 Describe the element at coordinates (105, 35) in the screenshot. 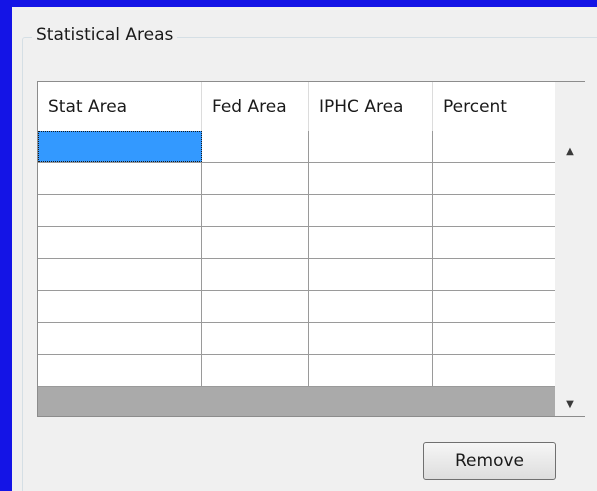

I see `groupbox-title: Statistical Areas` at that location.